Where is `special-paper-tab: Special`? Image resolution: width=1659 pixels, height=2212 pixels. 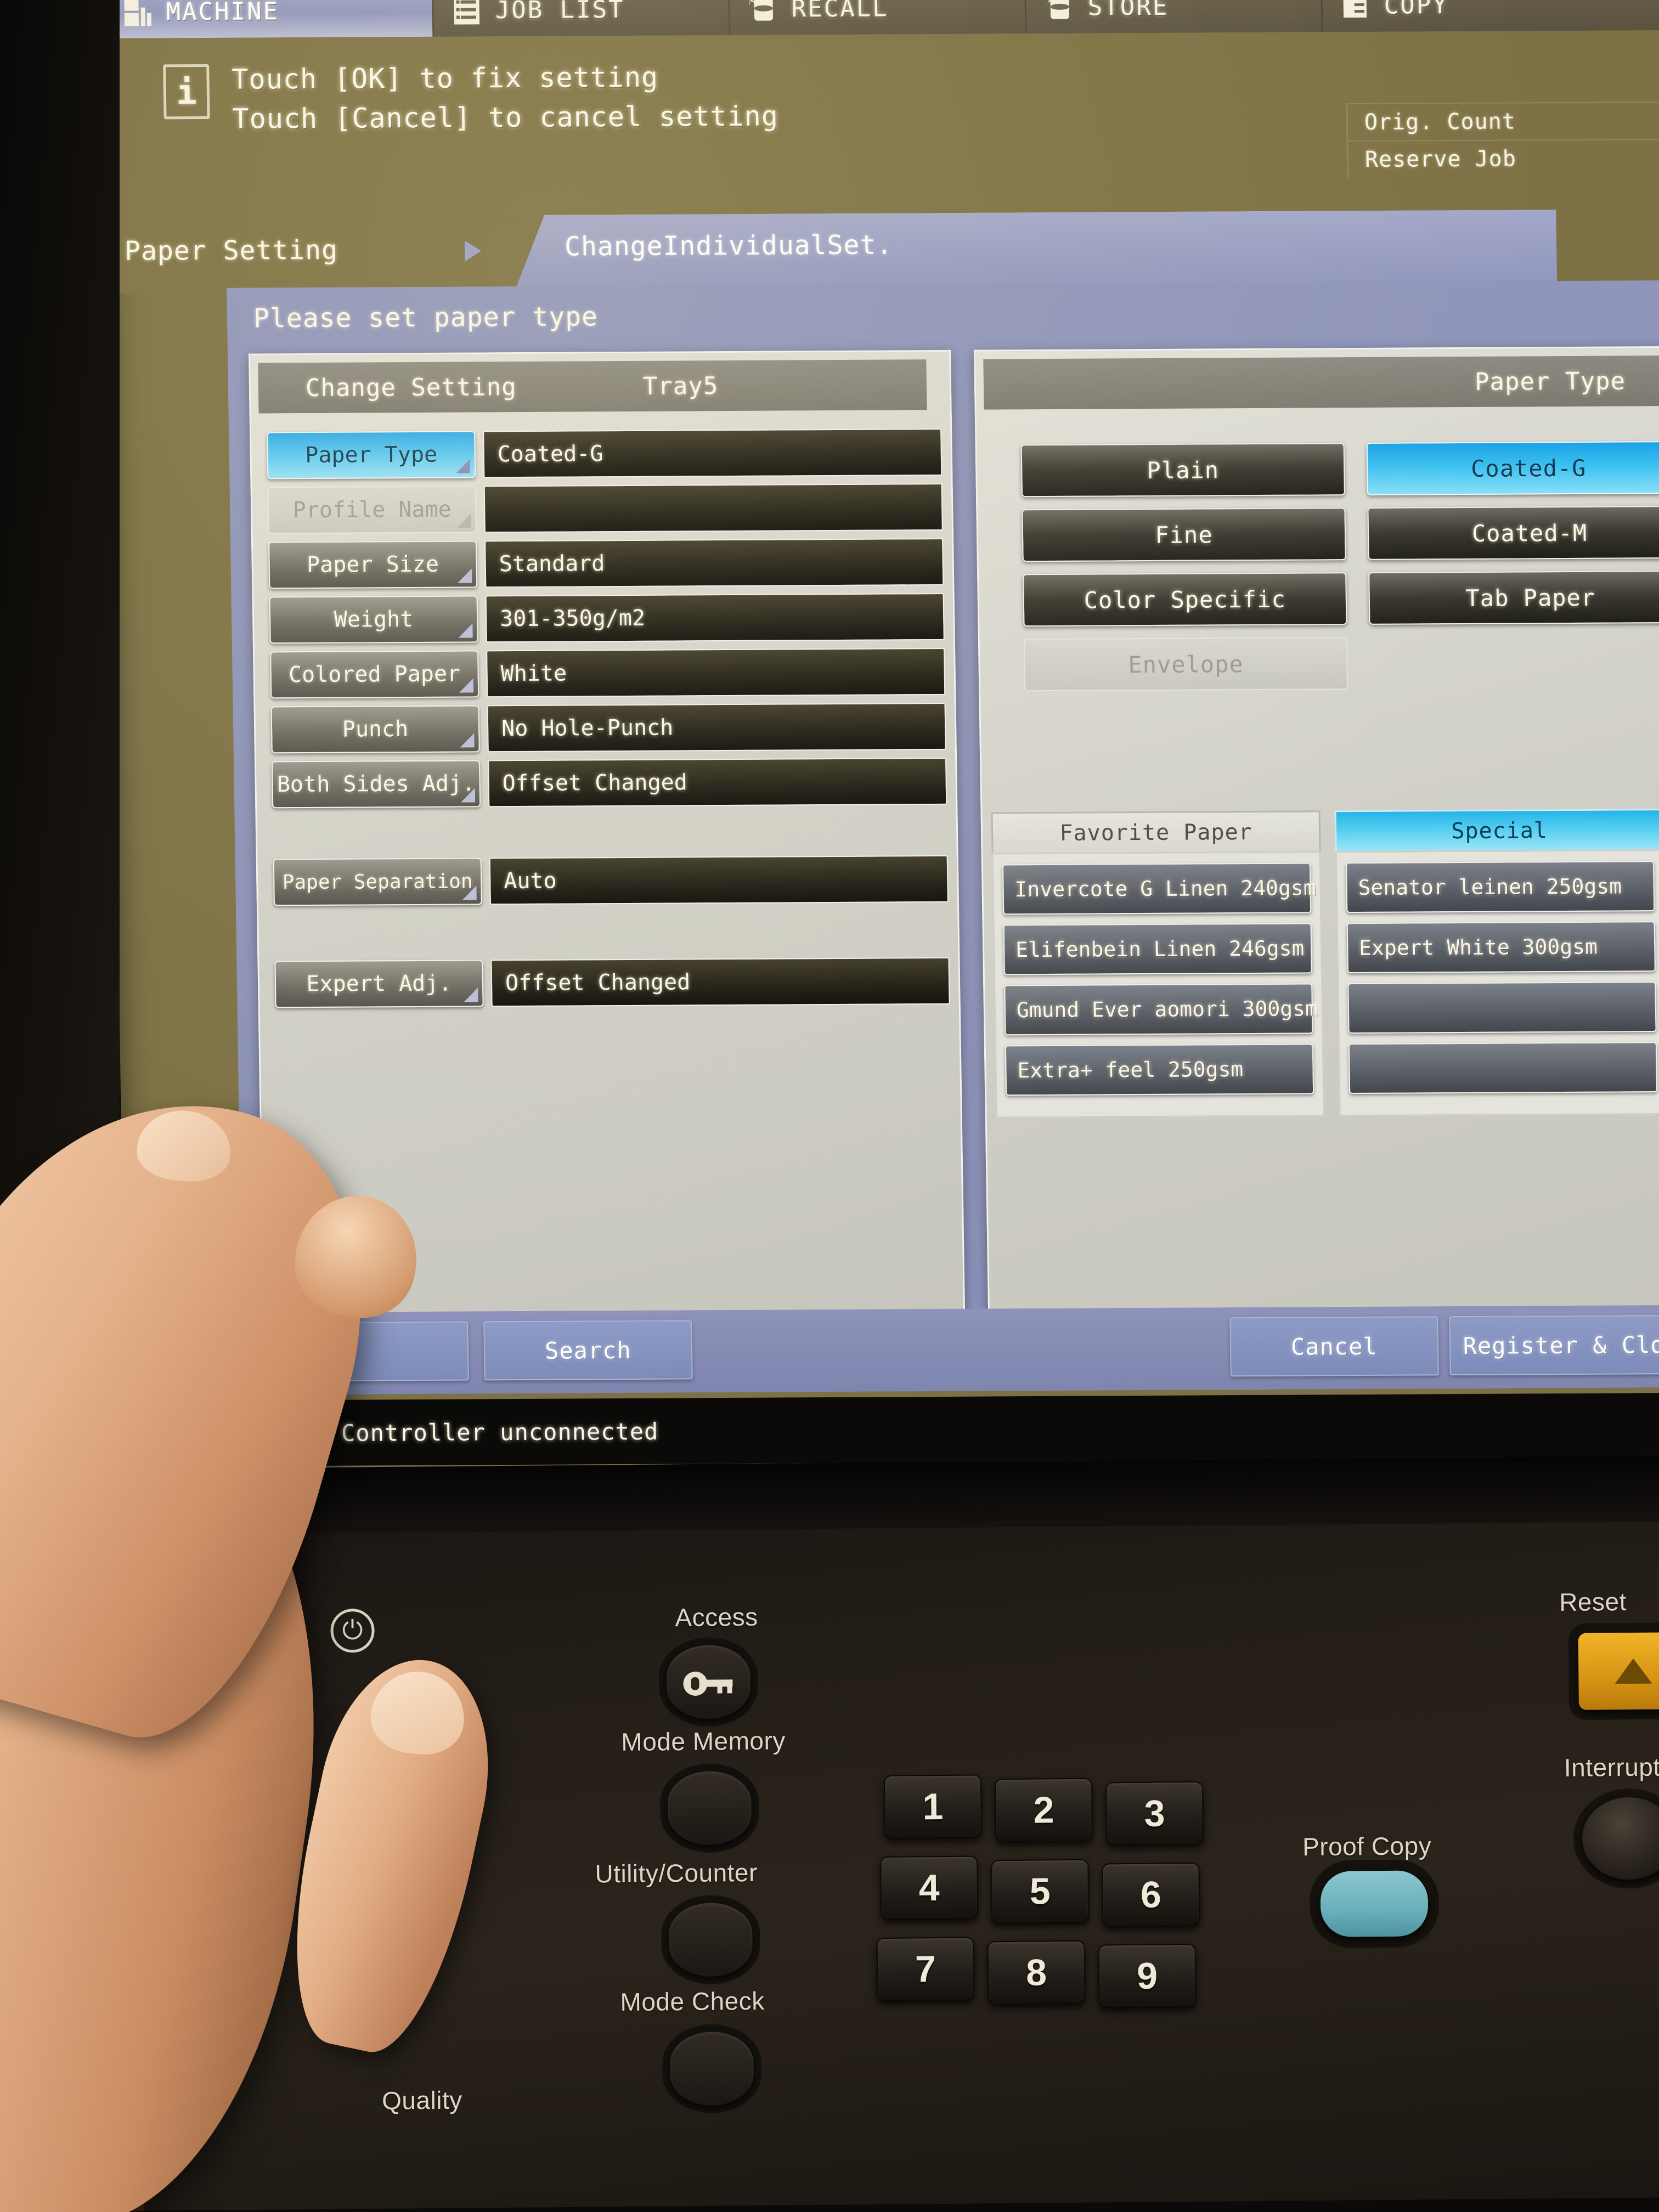
special-paper-tab: Special is located at coordinates (1496, 830).